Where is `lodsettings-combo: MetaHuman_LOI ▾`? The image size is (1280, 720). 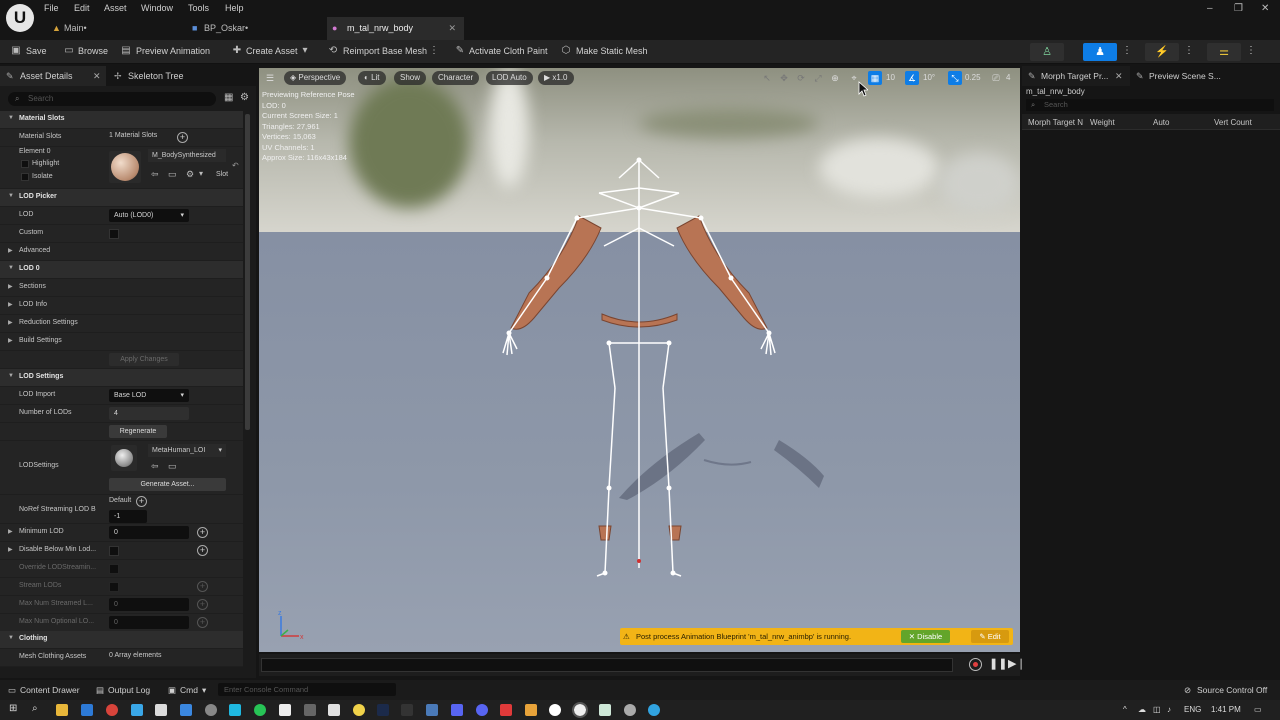
lodsettings-combo: MetaHuman_LOI ▾ is located at coordinates (187, 450).